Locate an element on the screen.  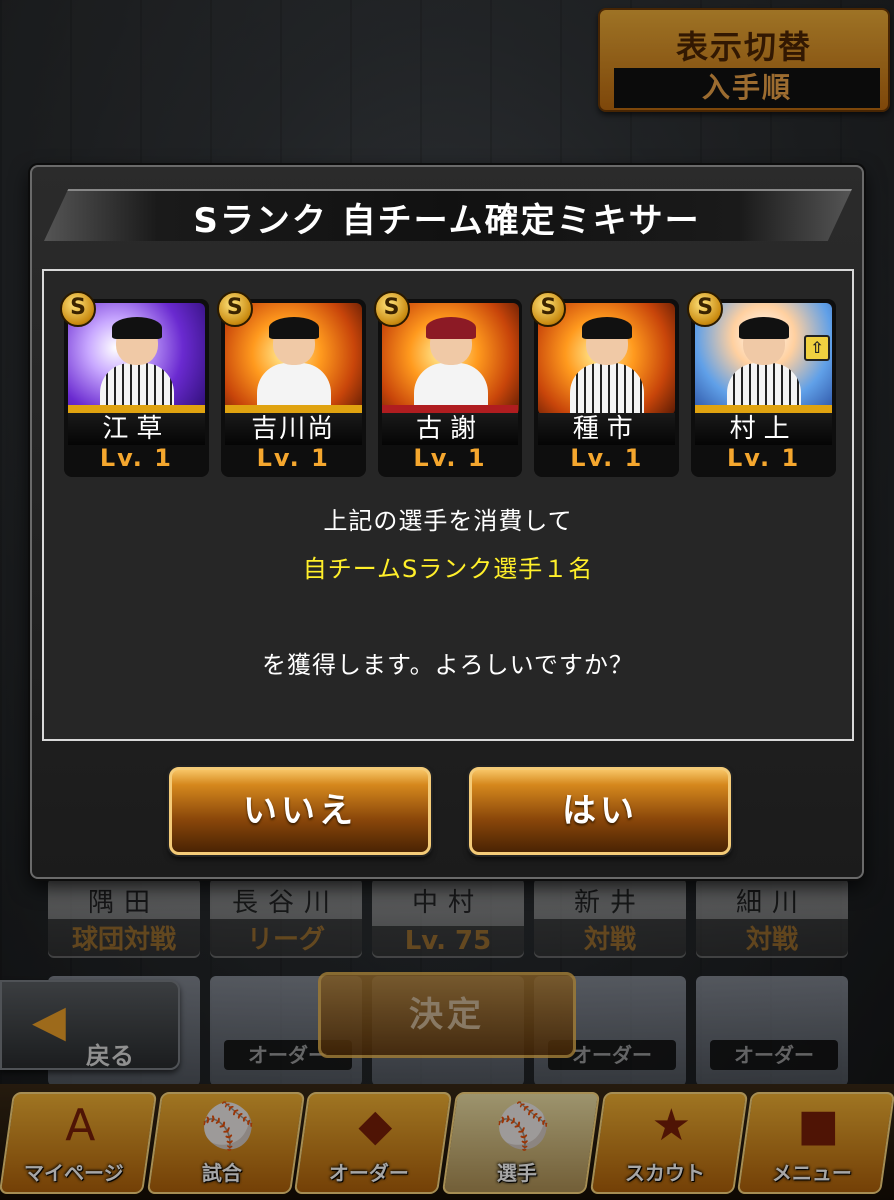
message-line-confirm: を獲得します。よろしいですか？ is located at coordinates (448, 665).